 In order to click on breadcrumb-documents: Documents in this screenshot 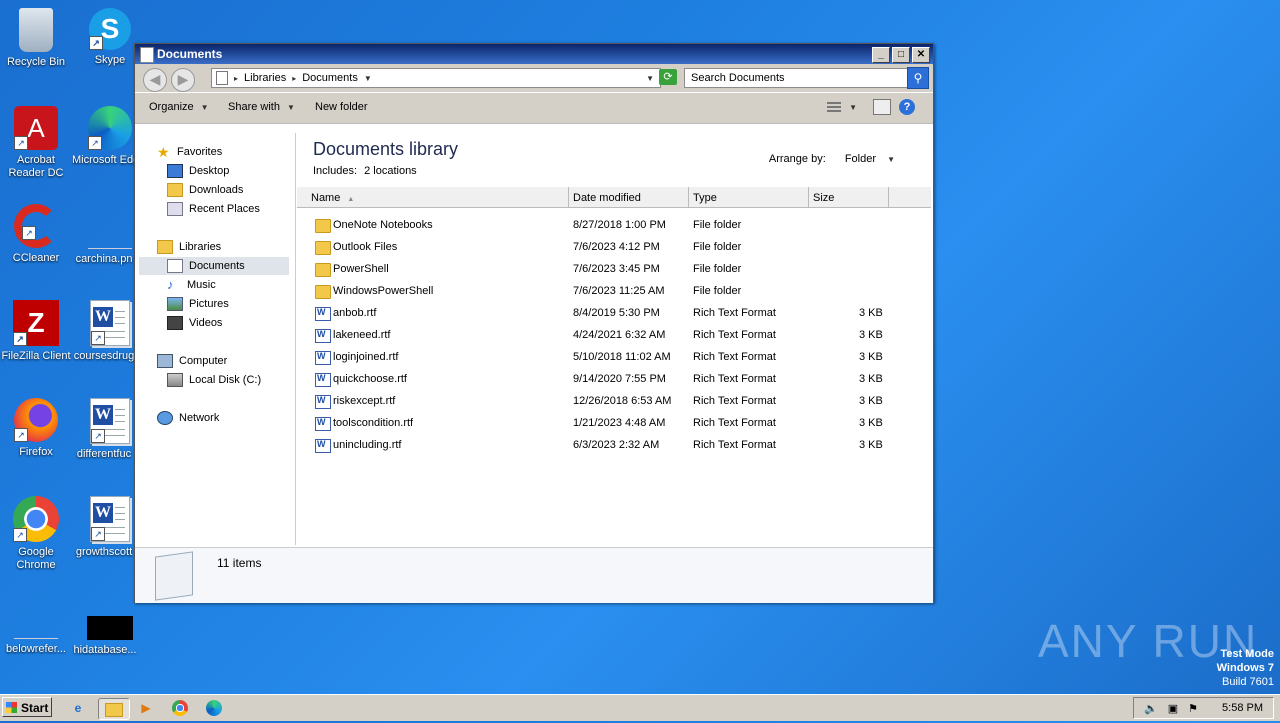, I will do `click(330, 78)`.